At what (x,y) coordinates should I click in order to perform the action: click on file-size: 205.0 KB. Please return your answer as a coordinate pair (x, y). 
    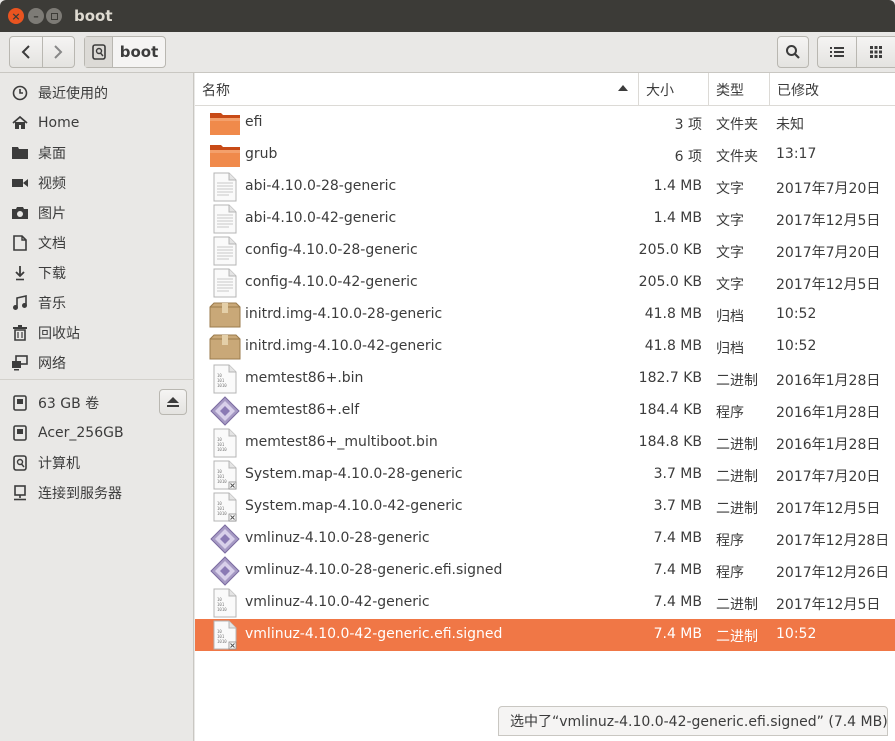
    Looking at the image, I should click on (670, 250).